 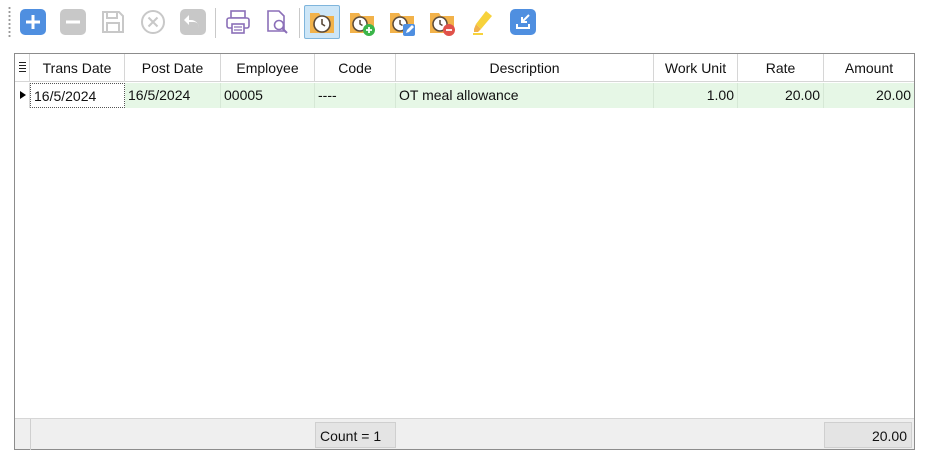 I want to click on save-icon, so click(x=113, y=22).